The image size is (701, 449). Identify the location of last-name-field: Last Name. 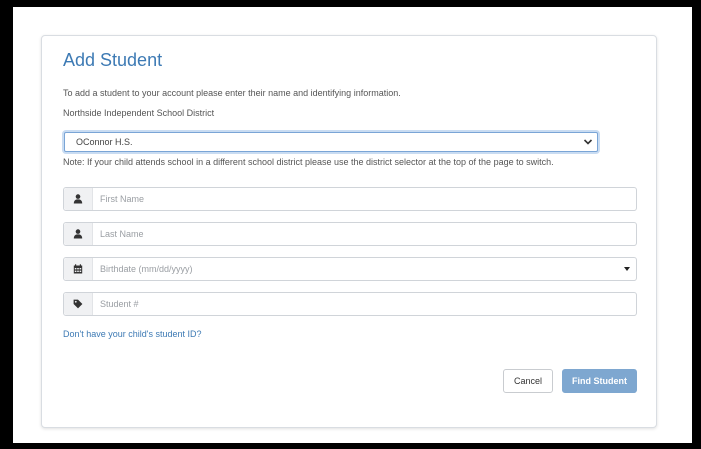
(350, 234).